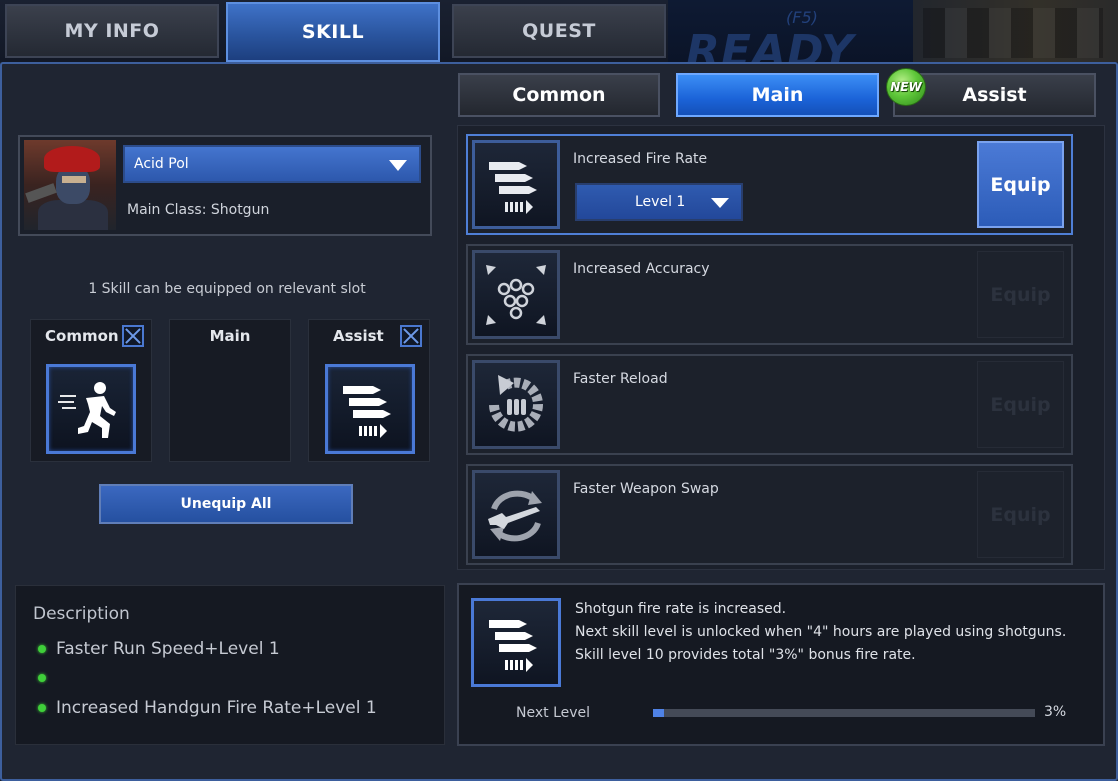  I want to click on info-line: Shotgun fire rate is increased., so click(681, 609).